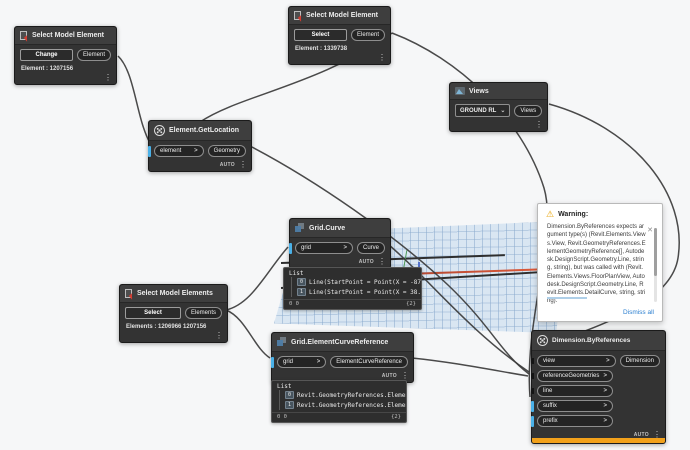  Describe the element at coordinates (257, 278) in the screenshot. I see `wire-selectelements-to-gridcurve` at that location.